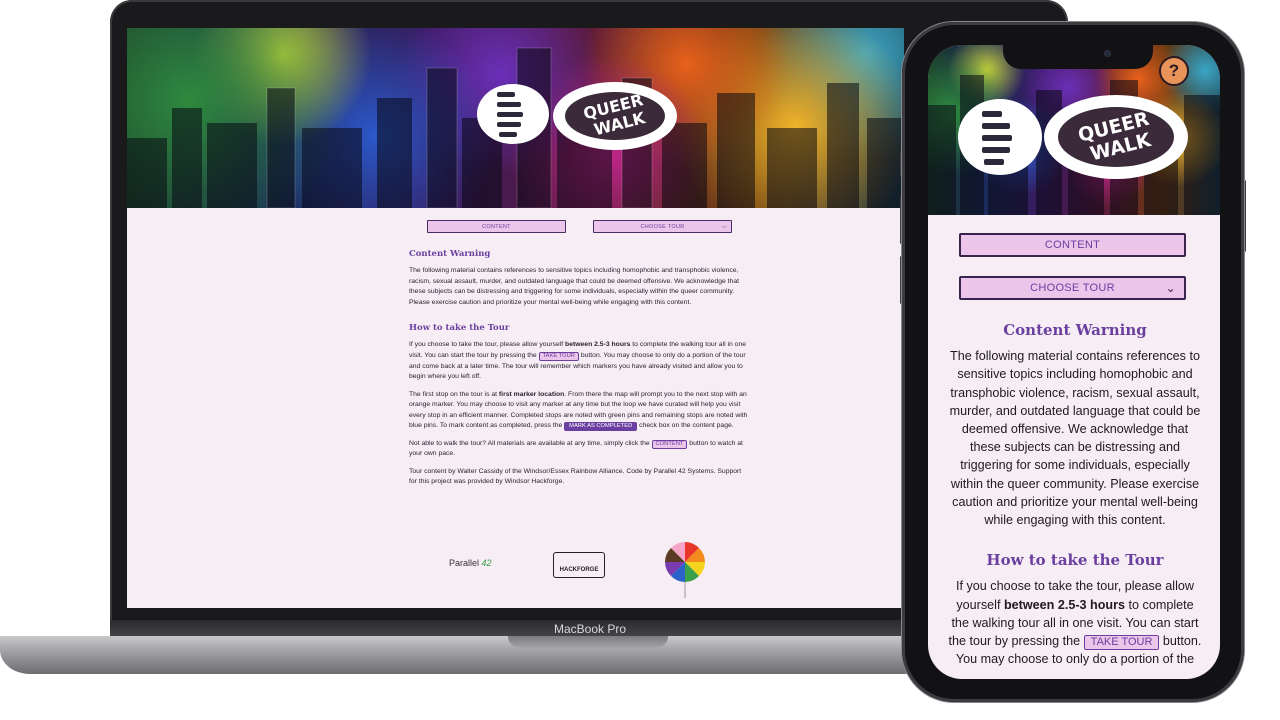 Image resolution: width=1280 pixels, height=720 pixels. I want to click on phone-content-button: CONTENT, so click(1072, 245).